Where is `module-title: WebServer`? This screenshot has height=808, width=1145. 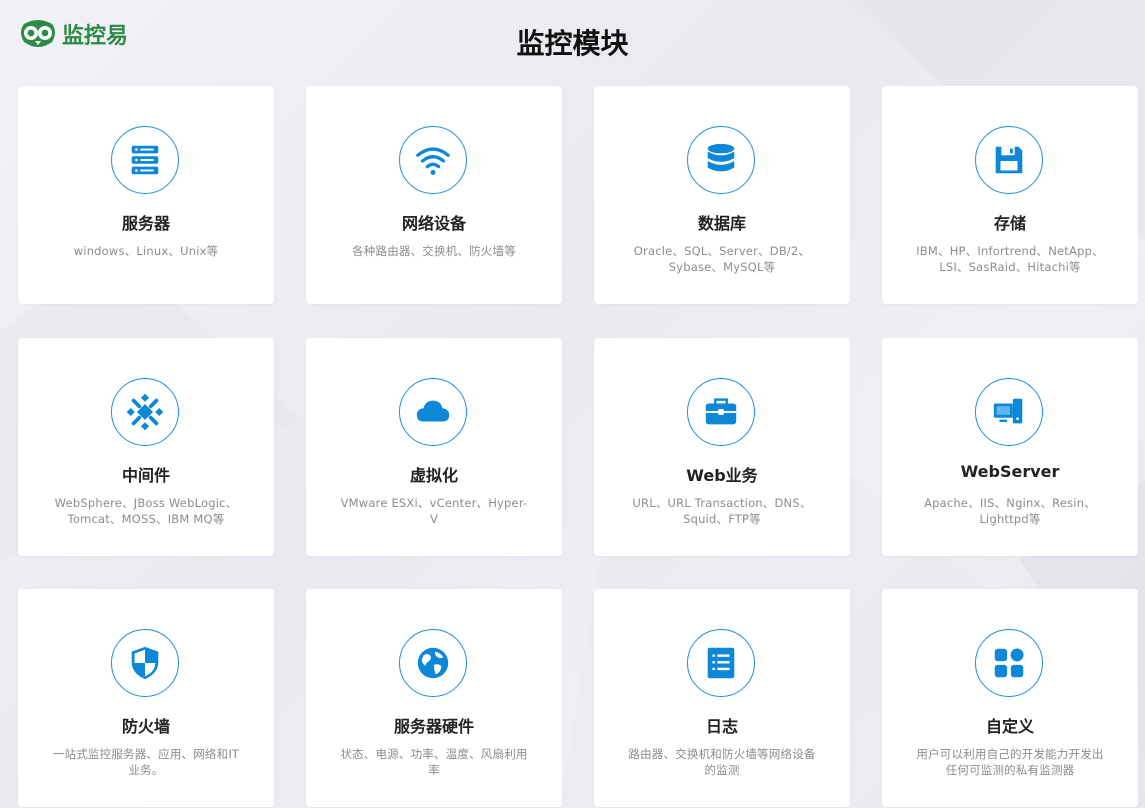 module-title: WebServer is located at coordinates (1010, 471).